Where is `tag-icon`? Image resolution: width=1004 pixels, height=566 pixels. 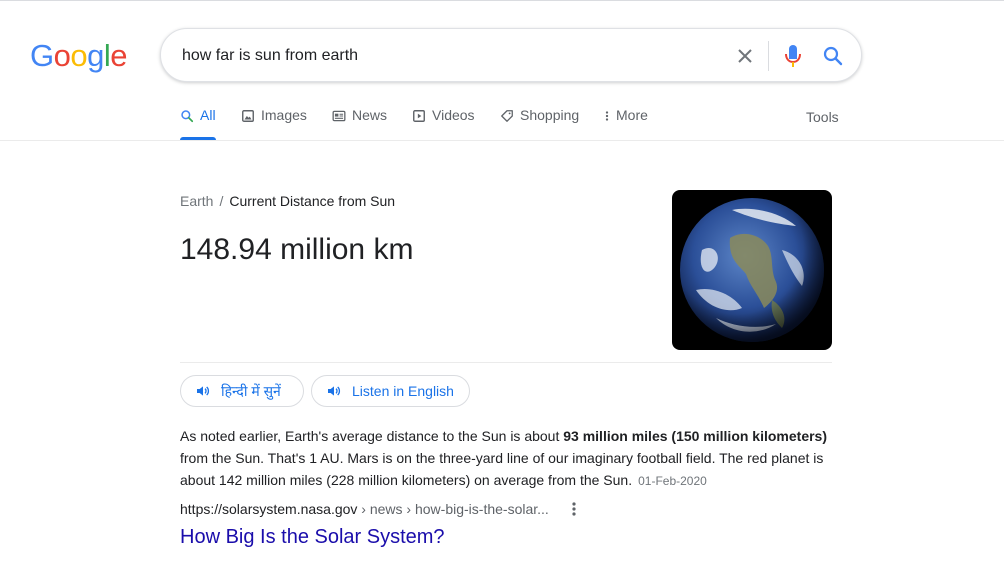 tag-icon is located at coordinates (507, 116).